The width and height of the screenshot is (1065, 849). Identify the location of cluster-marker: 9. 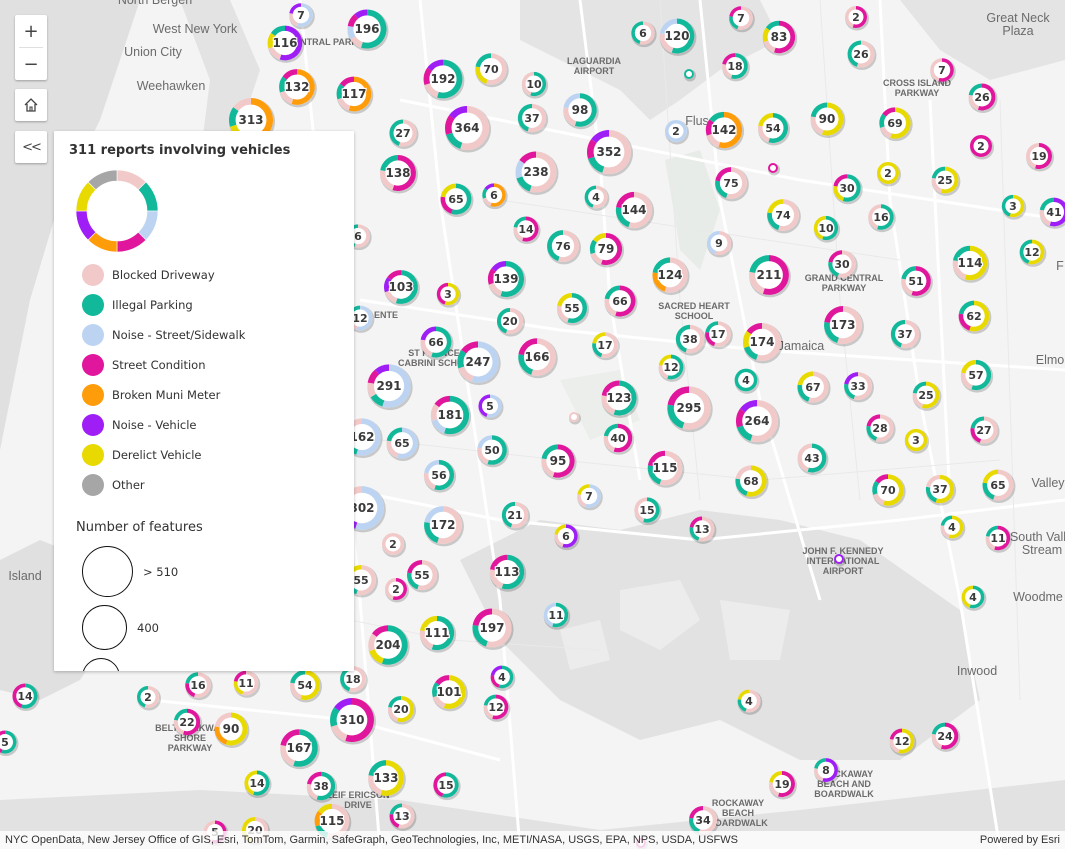
(720, 244).